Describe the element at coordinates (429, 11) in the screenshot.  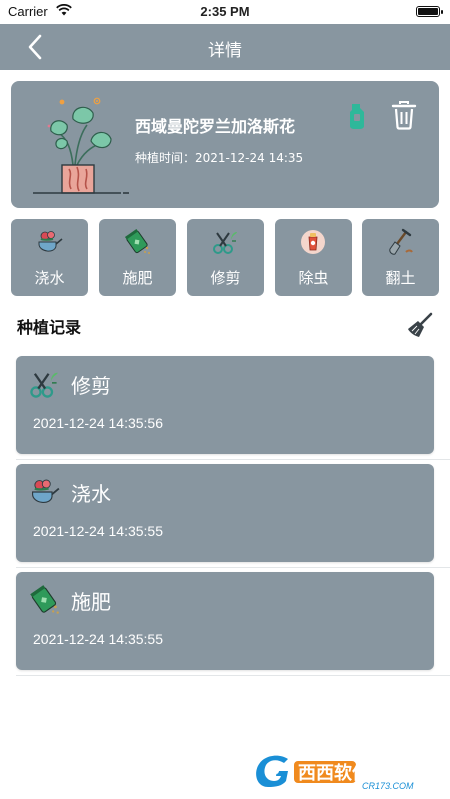
I see `battery-icon` at that location.